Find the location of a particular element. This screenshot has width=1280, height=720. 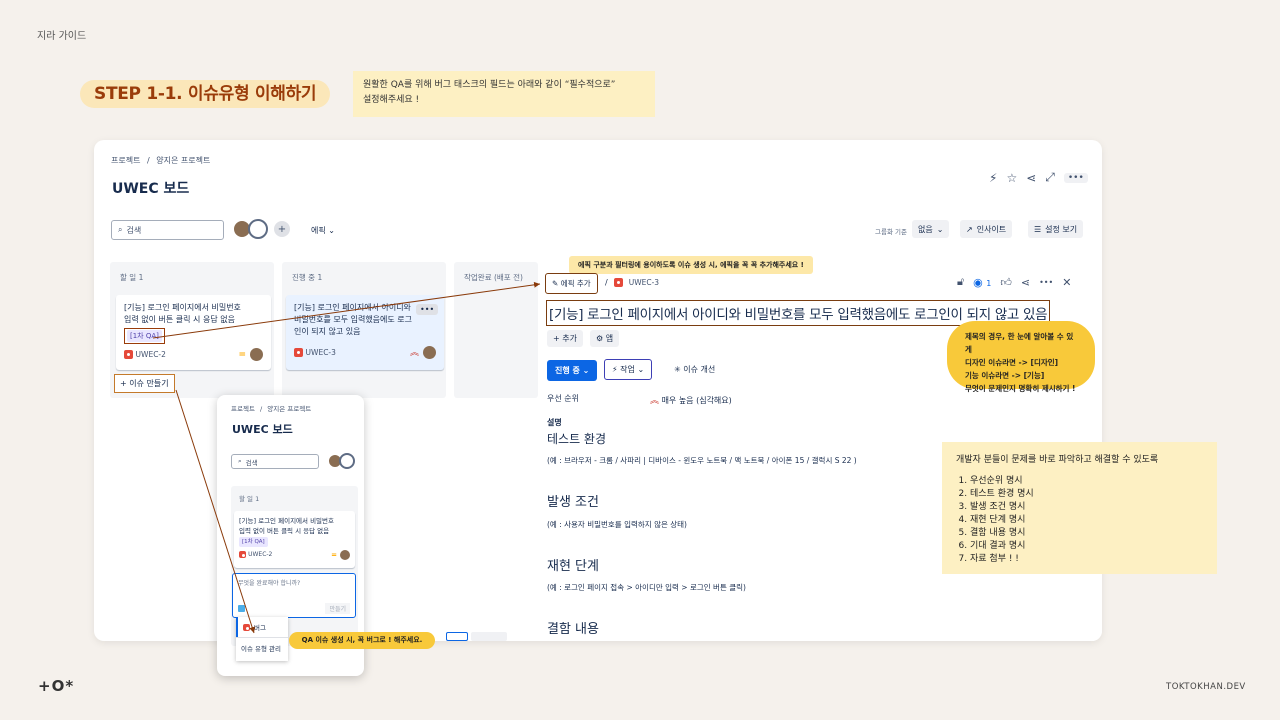

brand-logo: +O* is located at coordinates (56, 686).